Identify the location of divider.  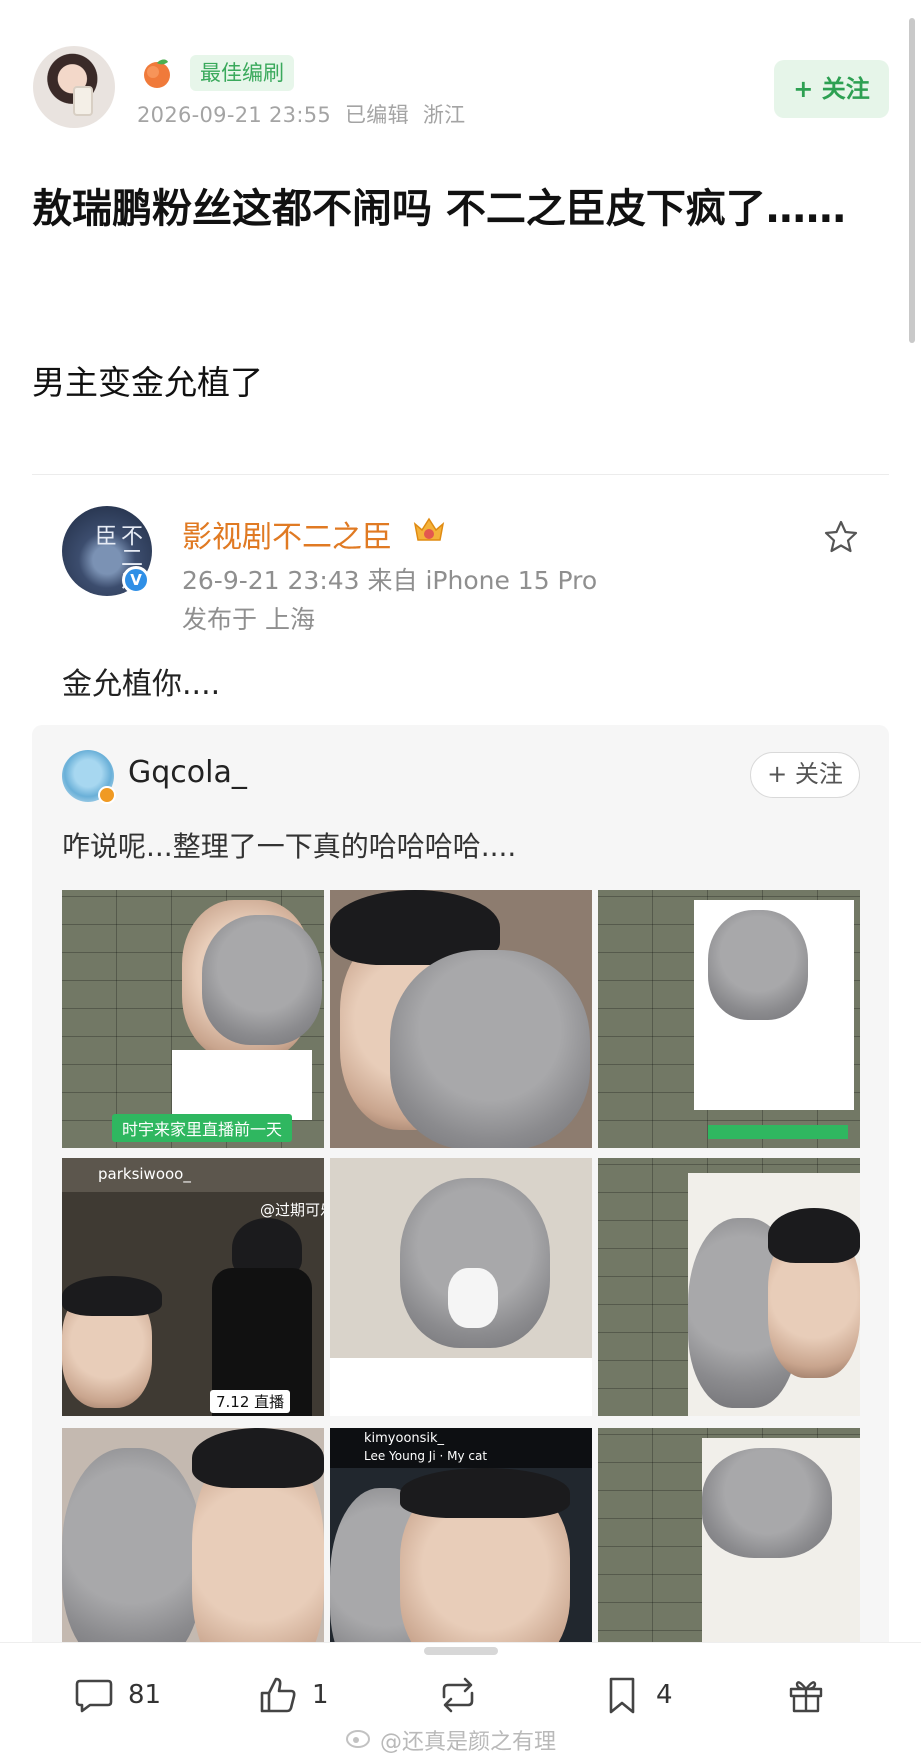
(460, 474).